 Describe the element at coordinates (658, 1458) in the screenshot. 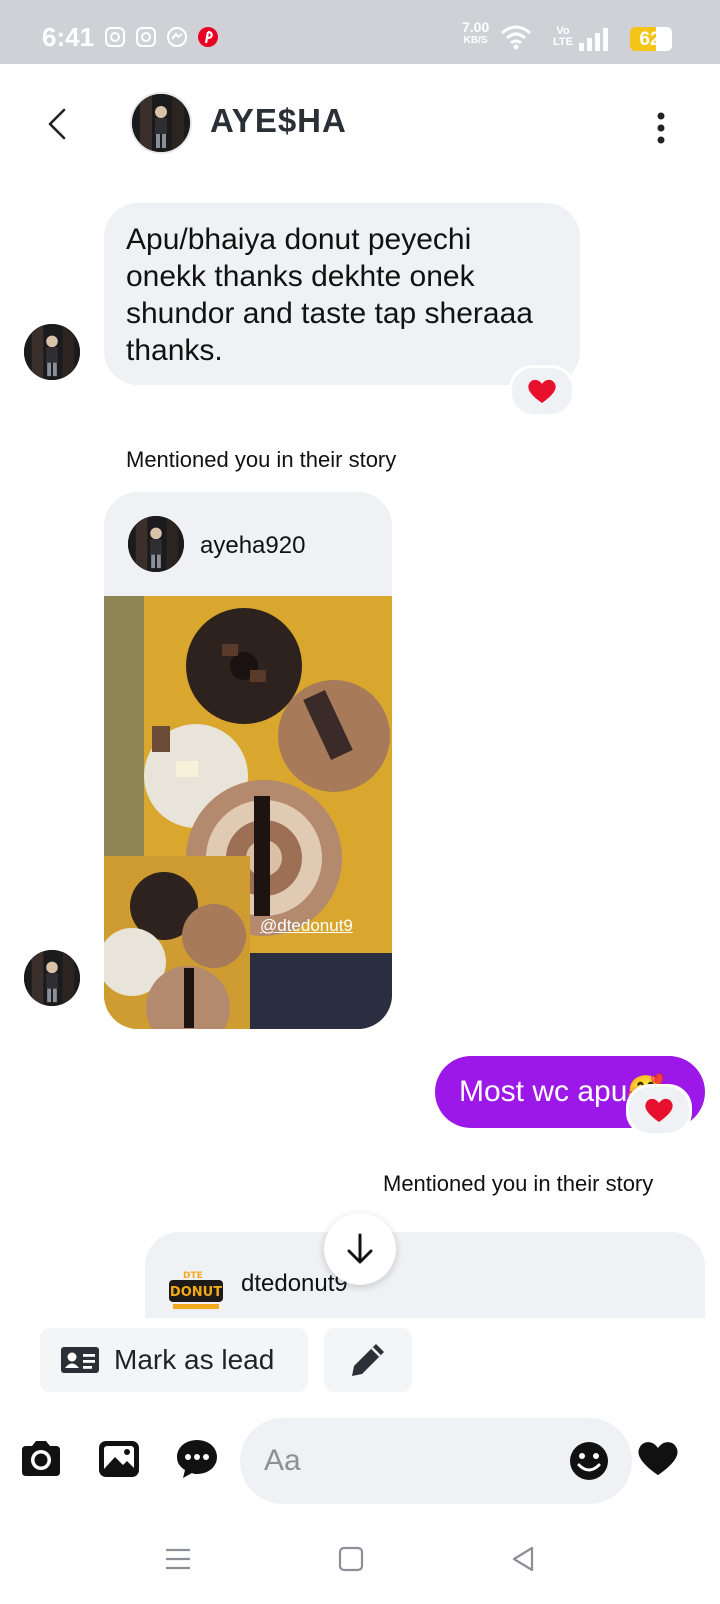

I see `heart-like-icon` at that location.